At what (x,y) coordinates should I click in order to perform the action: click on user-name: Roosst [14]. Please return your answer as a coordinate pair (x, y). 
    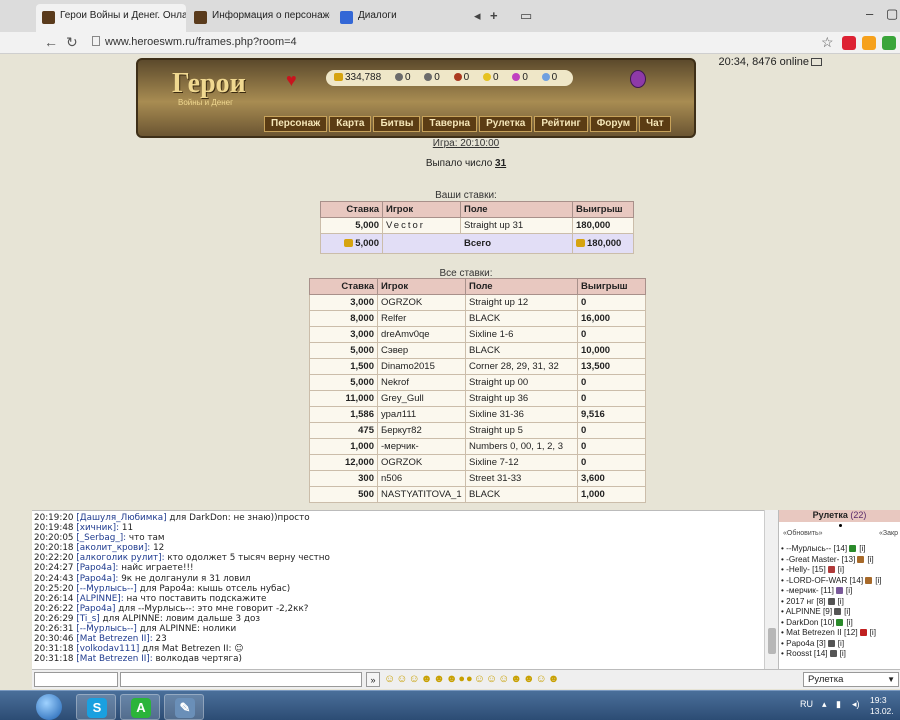
    Looking at the image, I should click on (806, 653).